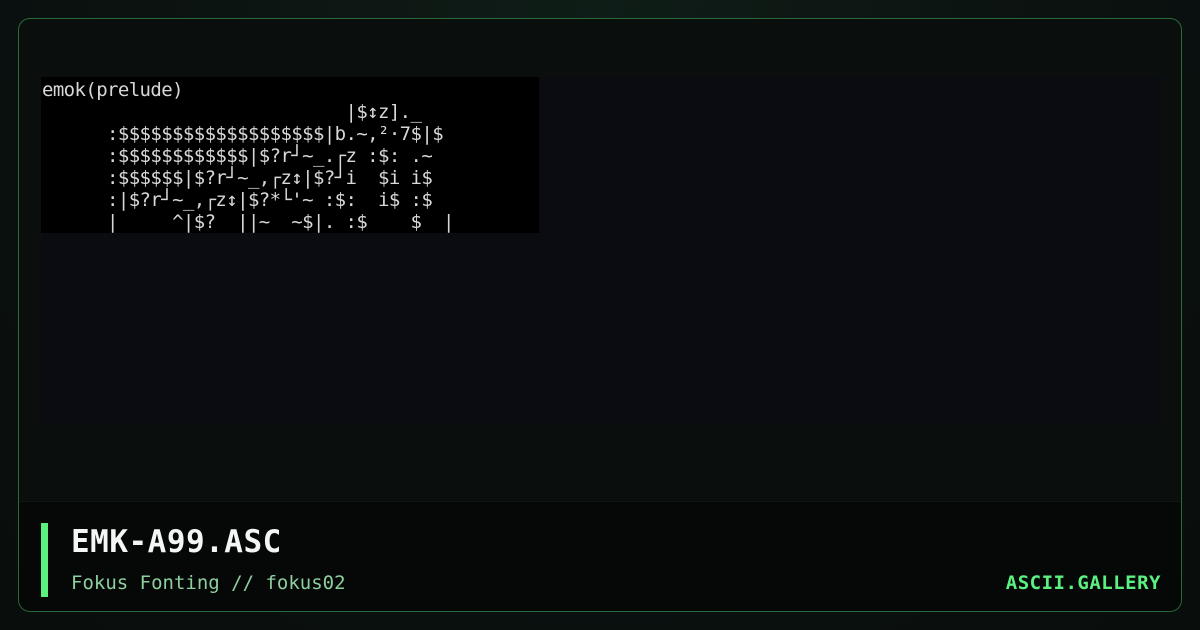  Describe the element at coordinates (176, 542) in the screenshot. I see `file-title: EMK-A99.ASC` at that location.